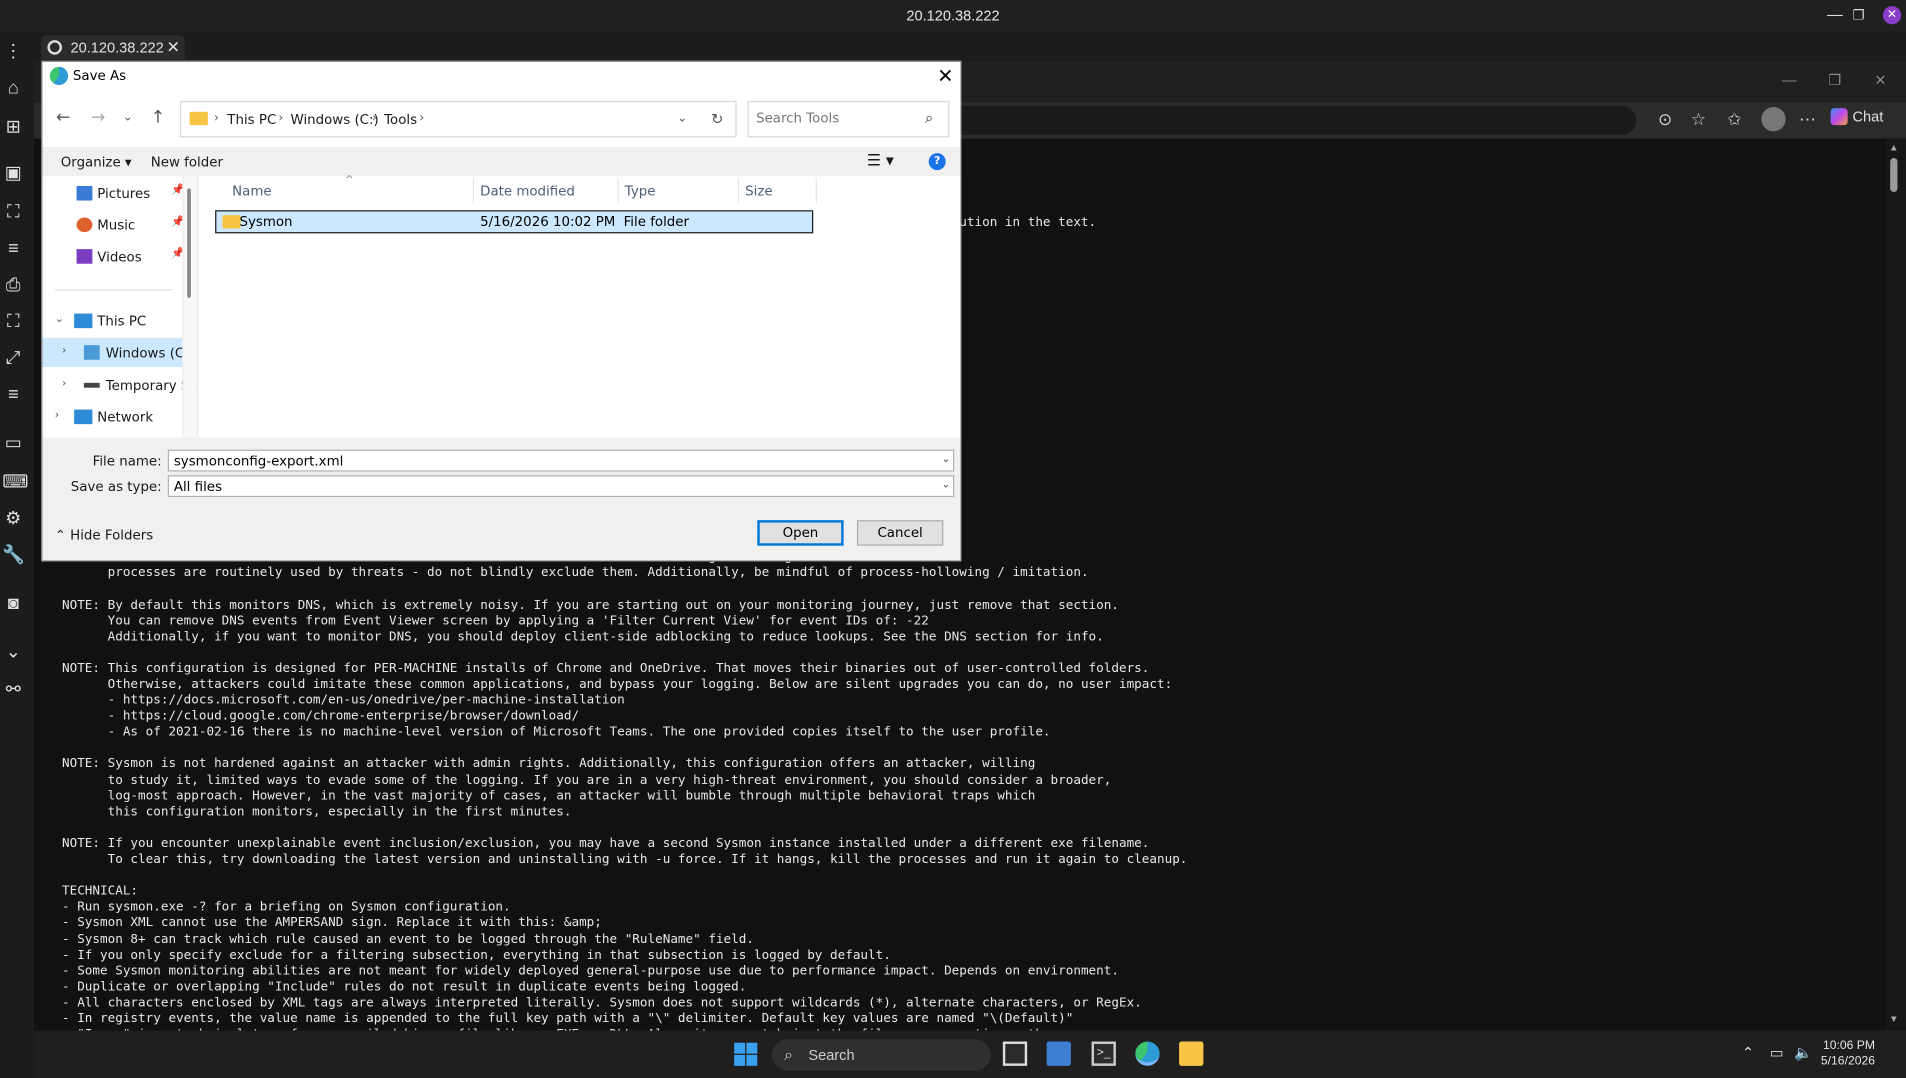  What do you see at coordinates (800, 533) in the screenshot?
I see `open-button: Open` at bounding box center [800, 533].